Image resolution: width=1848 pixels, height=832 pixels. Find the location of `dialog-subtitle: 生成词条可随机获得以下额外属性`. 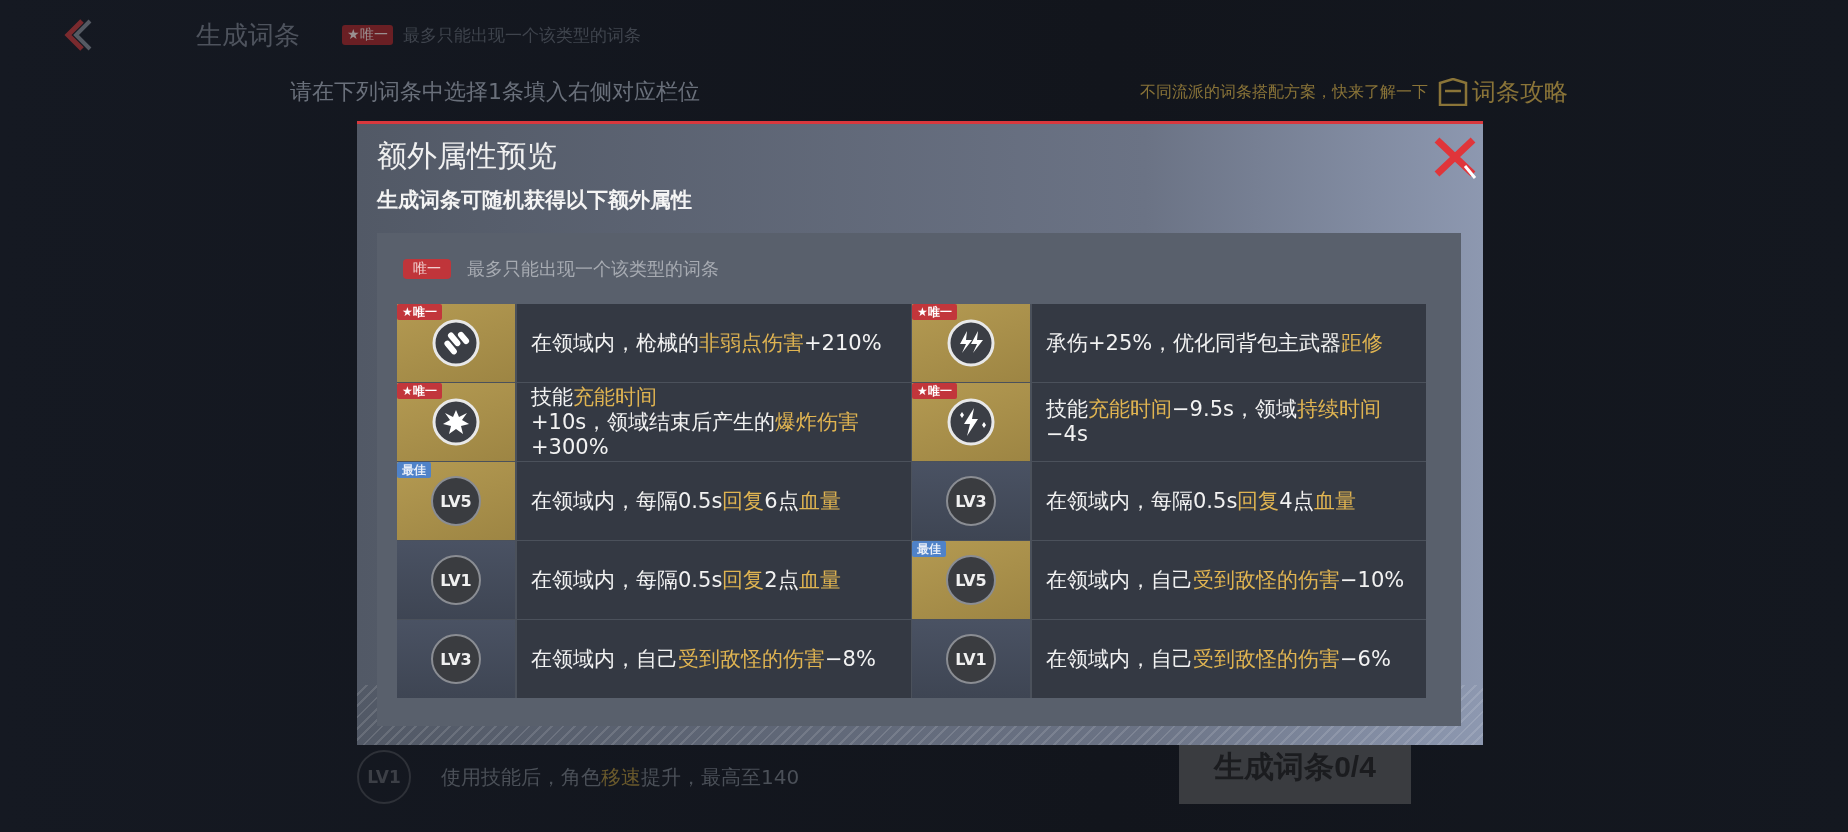

dialog-subtitle: 生成词条可随机获得以下额外属性 is located at coordinates (534, 200).